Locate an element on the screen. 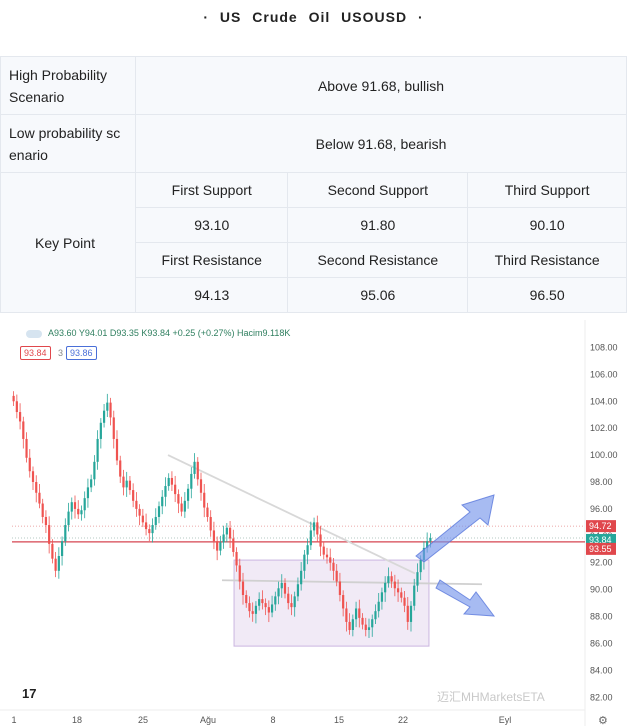 This screenshot has width=627, height=726. resistance-value: 96.50 is located at coordinates (547, 295).